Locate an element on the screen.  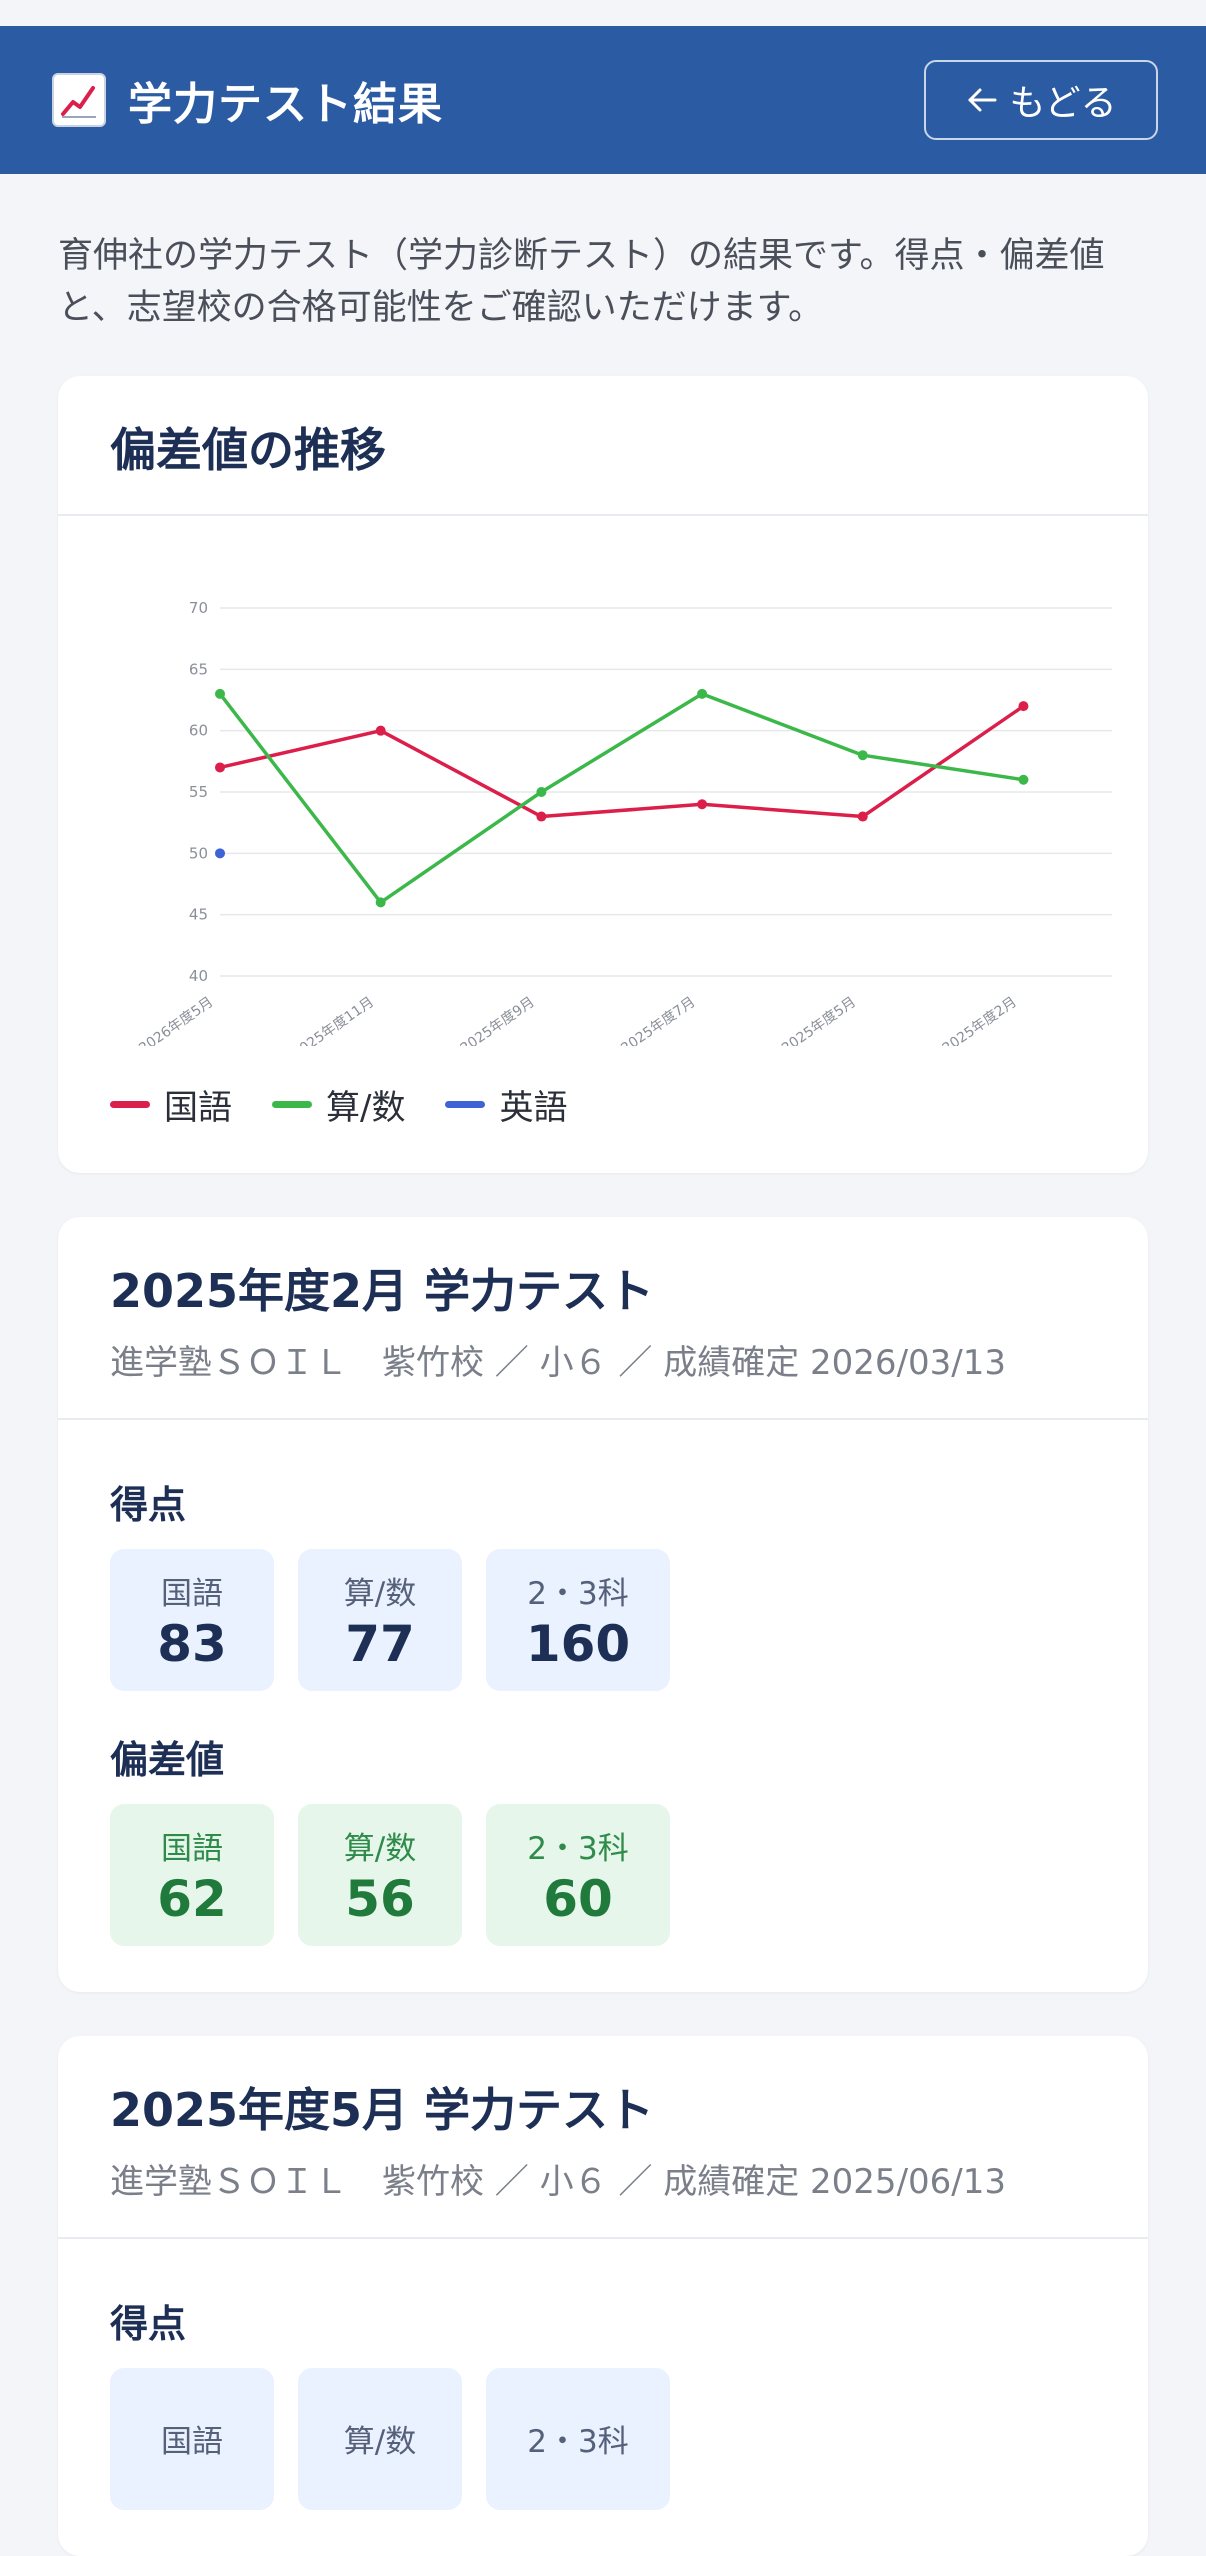
series-line is located at coordinates (621, 798).